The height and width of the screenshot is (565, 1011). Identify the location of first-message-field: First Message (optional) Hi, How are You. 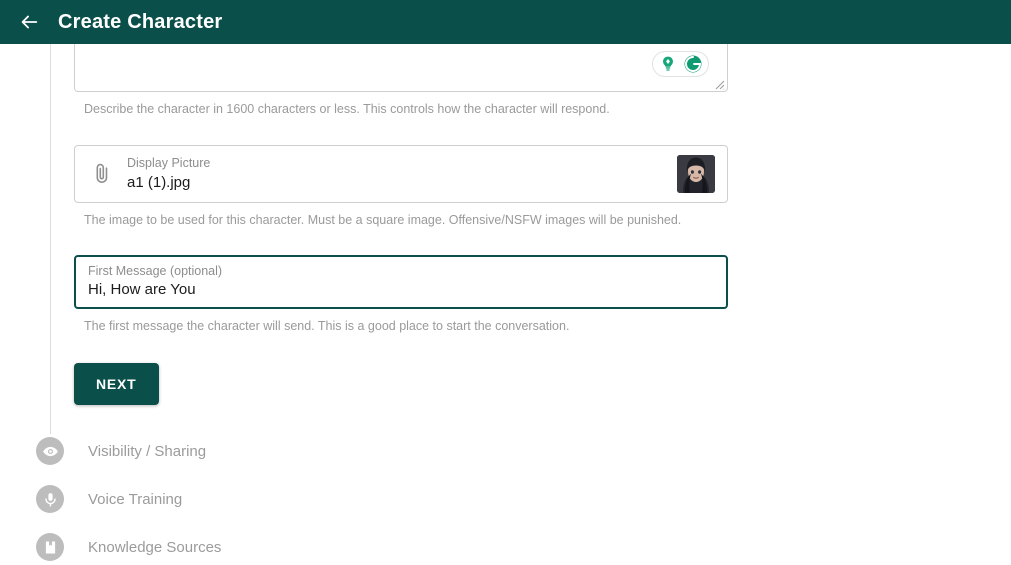
(401, 281).